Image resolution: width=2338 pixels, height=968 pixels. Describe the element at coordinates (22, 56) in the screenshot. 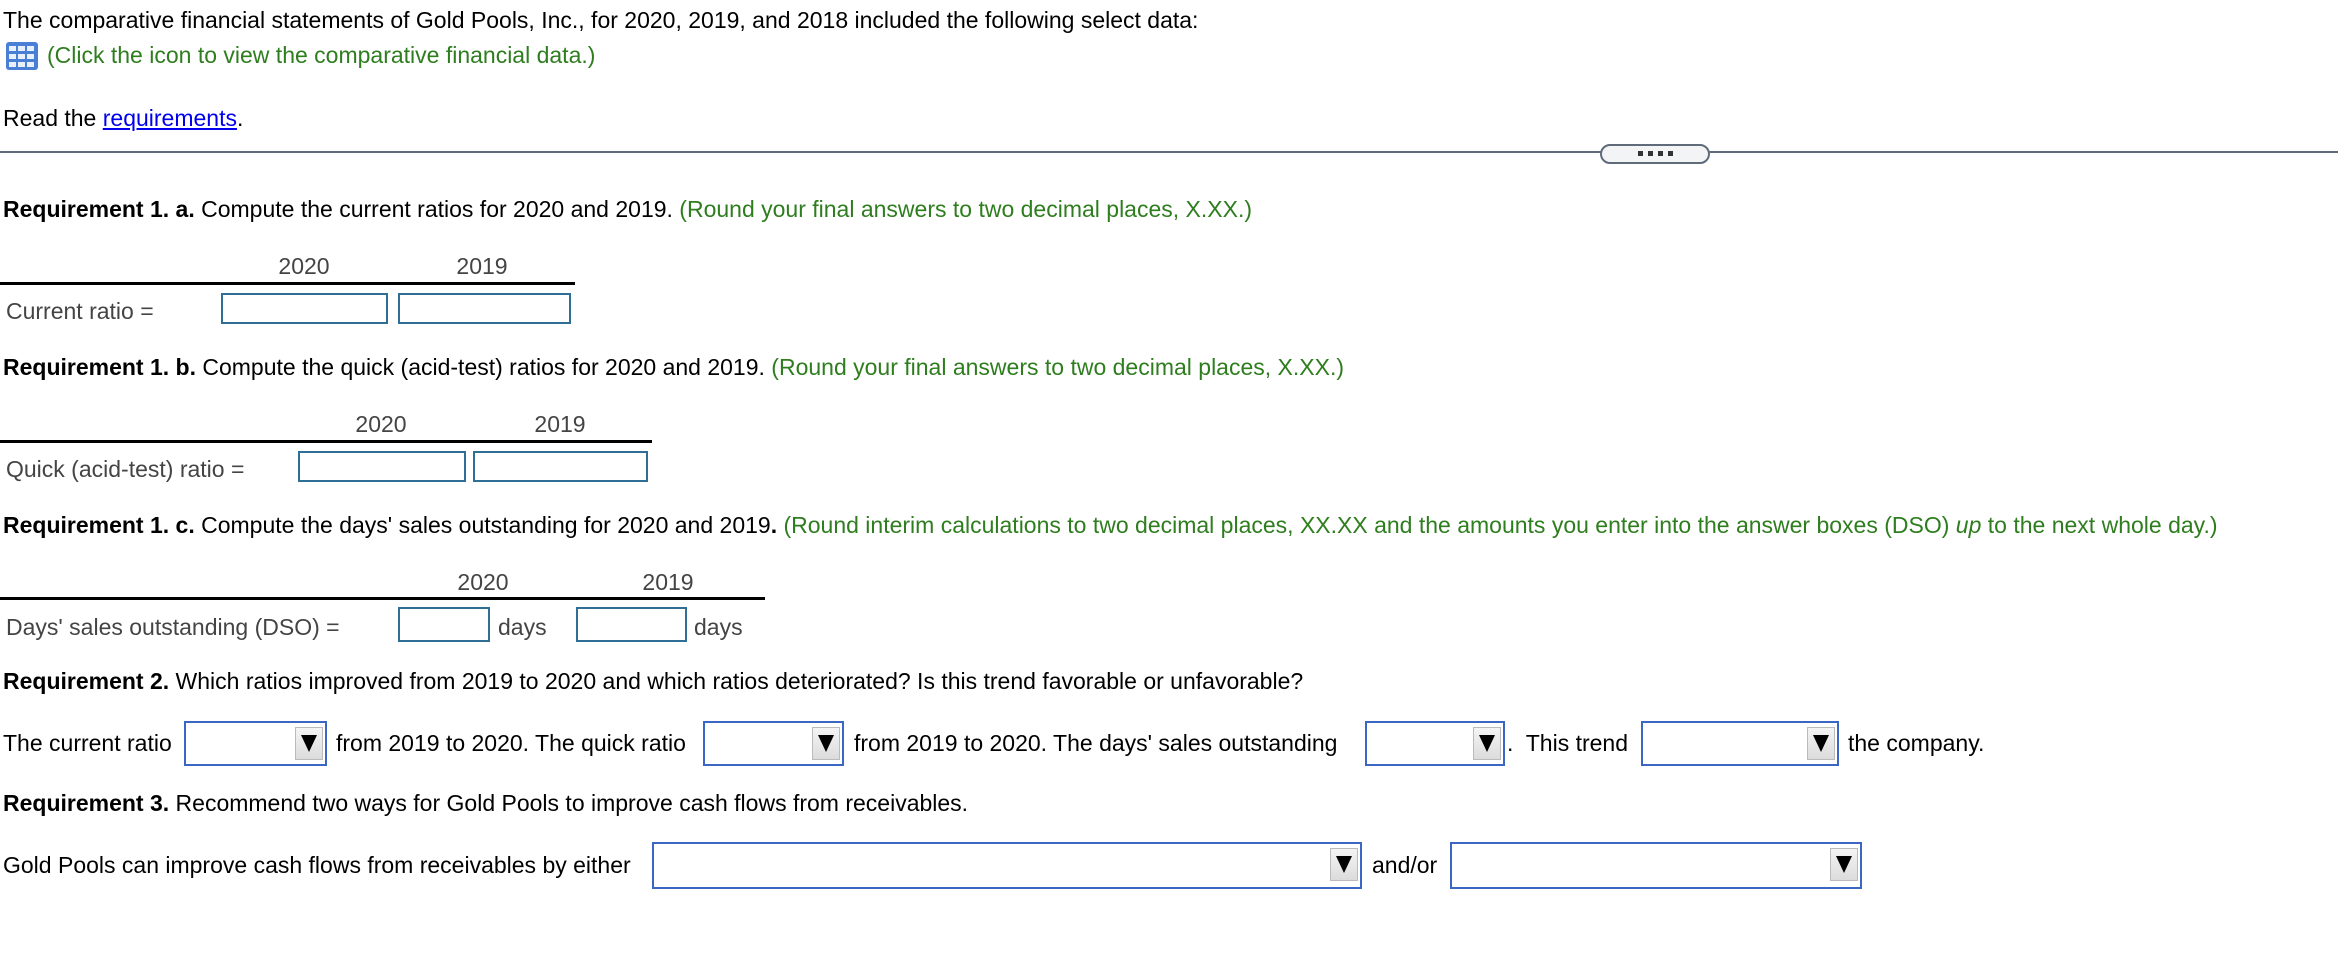

I see `table-grid-icon` at that location.